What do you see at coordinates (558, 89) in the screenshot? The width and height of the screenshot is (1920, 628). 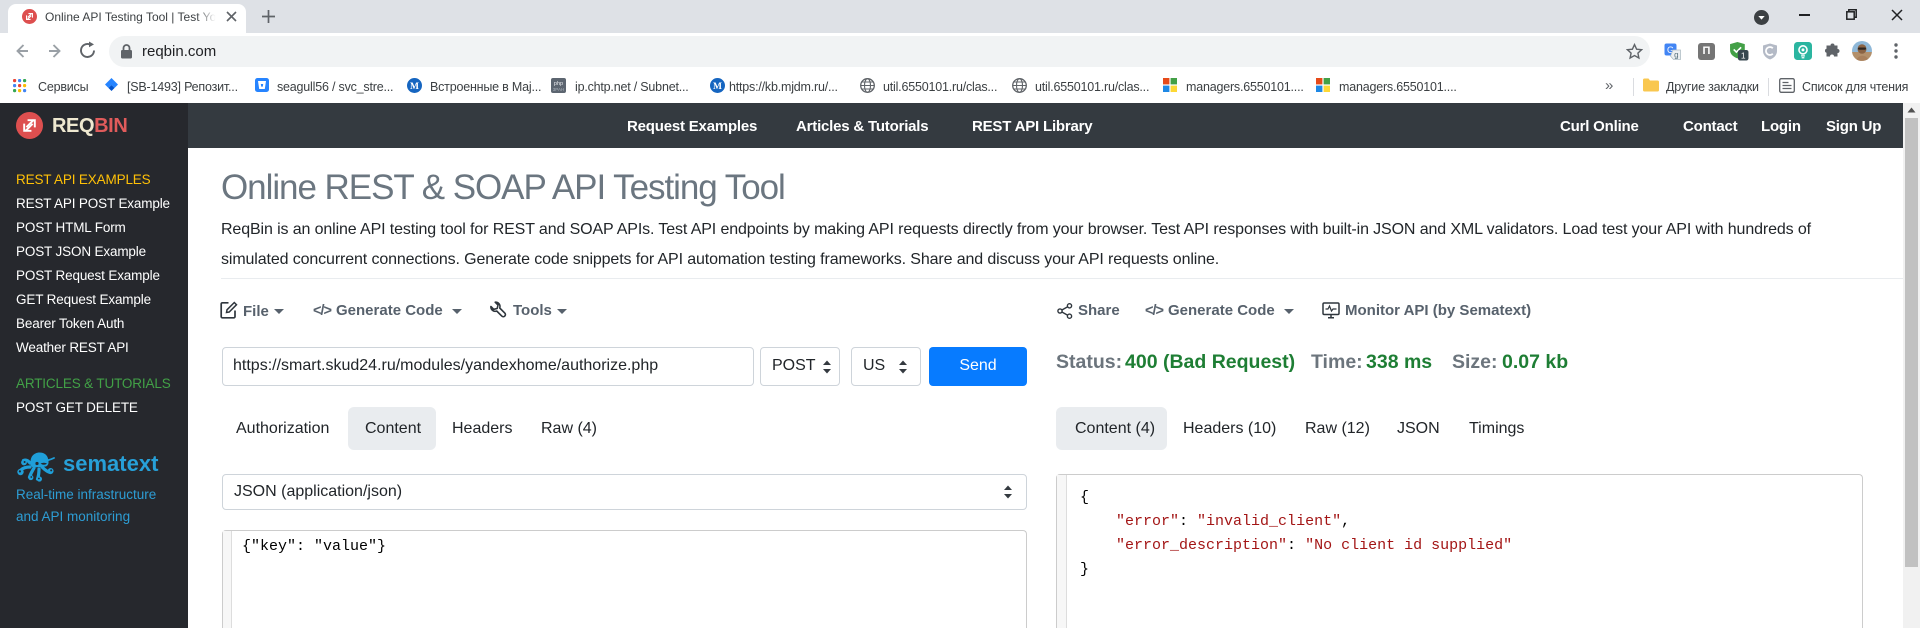 I see `svg-text: 3PAH` at bounding box center [558, 89].